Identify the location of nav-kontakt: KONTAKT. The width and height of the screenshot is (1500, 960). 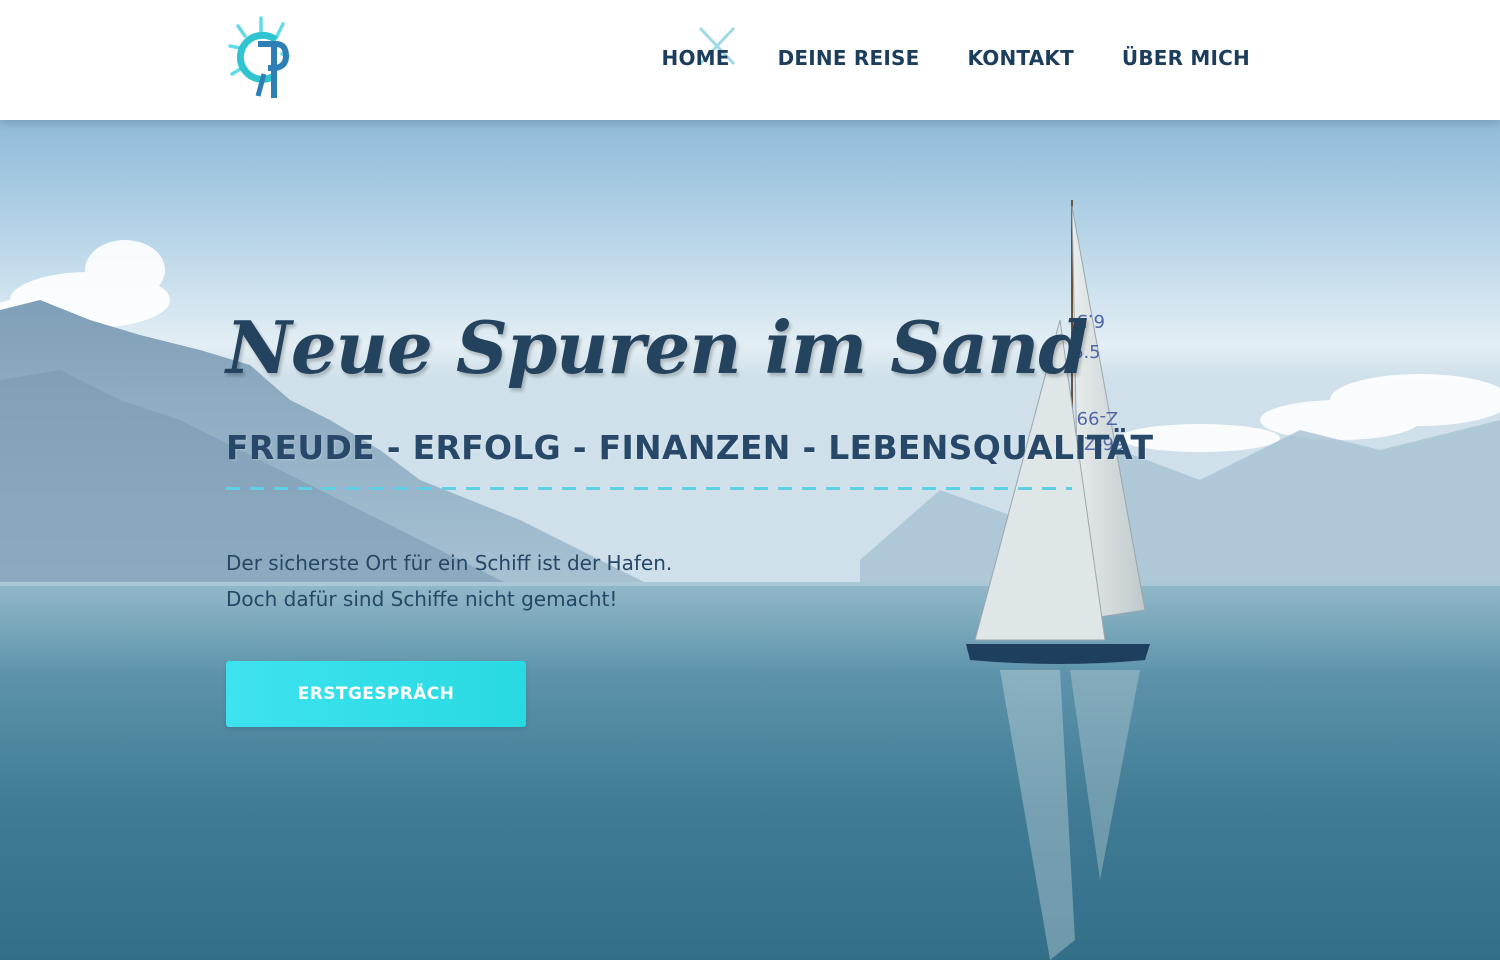
(1020, 58).